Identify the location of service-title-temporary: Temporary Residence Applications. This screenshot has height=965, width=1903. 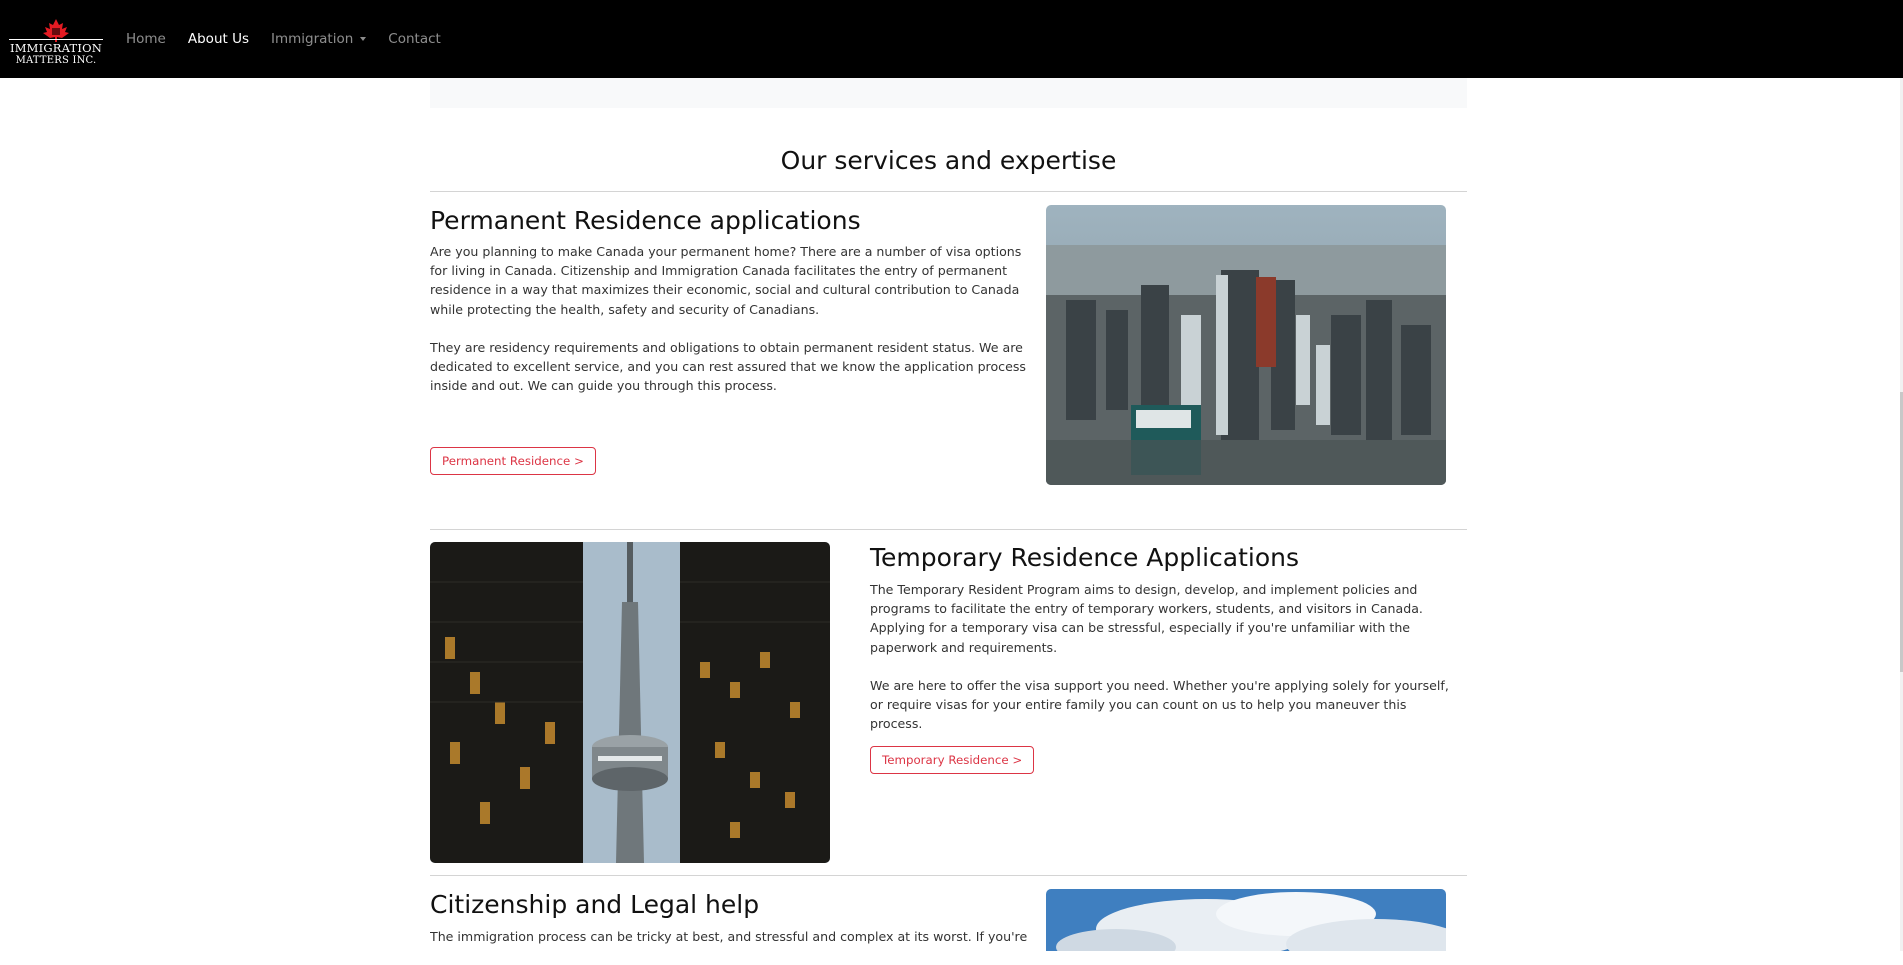
(1085, 557).